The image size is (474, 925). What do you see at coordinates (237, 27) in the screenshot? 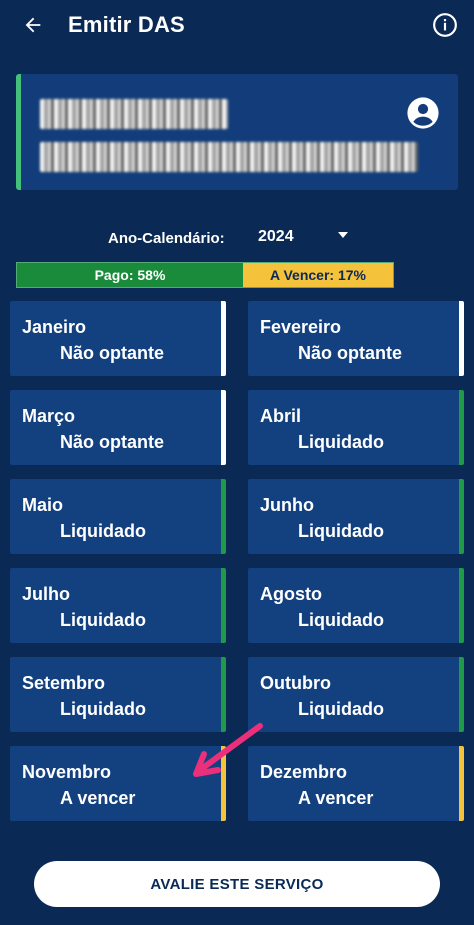
I see `app-header: Emitir DAS` at bounding box center [237, 27].